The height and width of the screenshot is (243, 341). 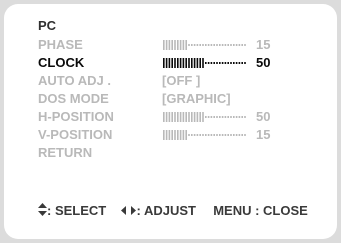 I want to click on dos-mode-option: [GRAPHIC], so click(x=196, y=99).